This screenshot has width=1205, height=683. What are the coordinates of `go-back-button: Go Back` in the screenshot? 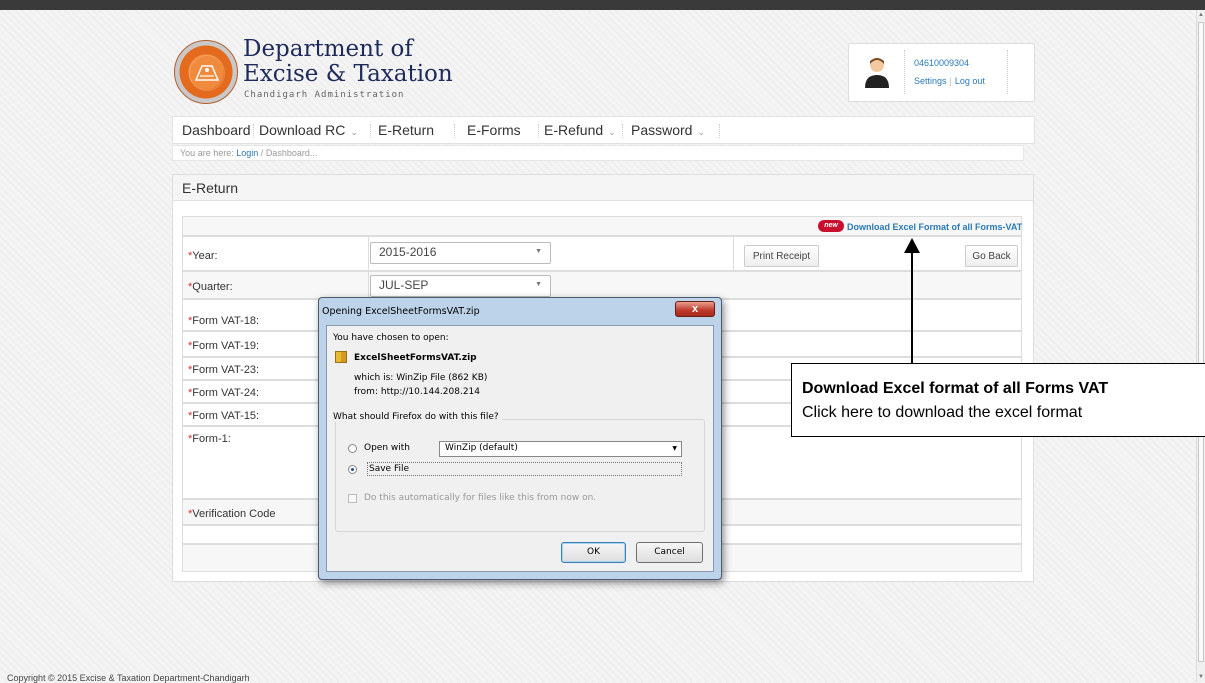 It's located at (991, 256).